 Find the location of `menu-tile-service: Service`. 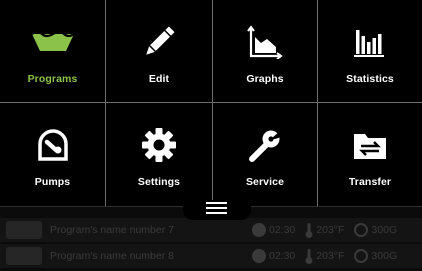

menu-tile-service: Service is located at coordinates (265, 155).